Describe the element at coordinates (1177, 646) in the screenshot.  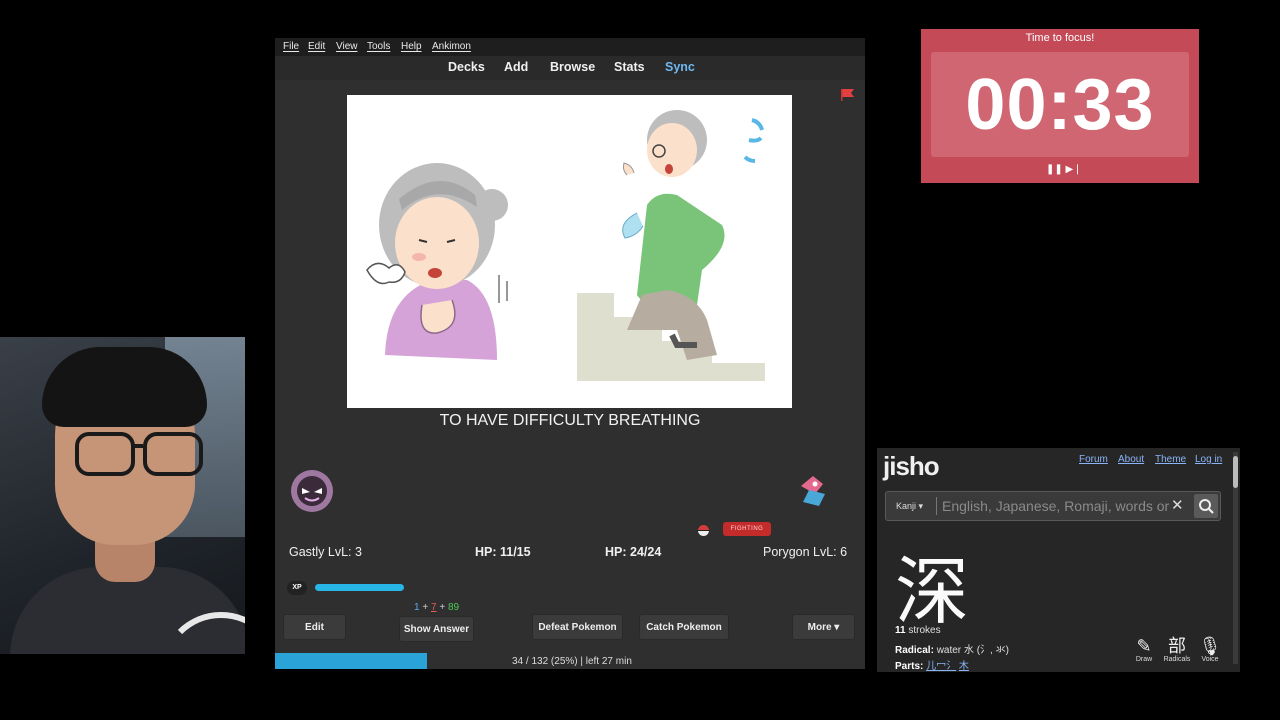
I see `radical-icon: 部` at that location.